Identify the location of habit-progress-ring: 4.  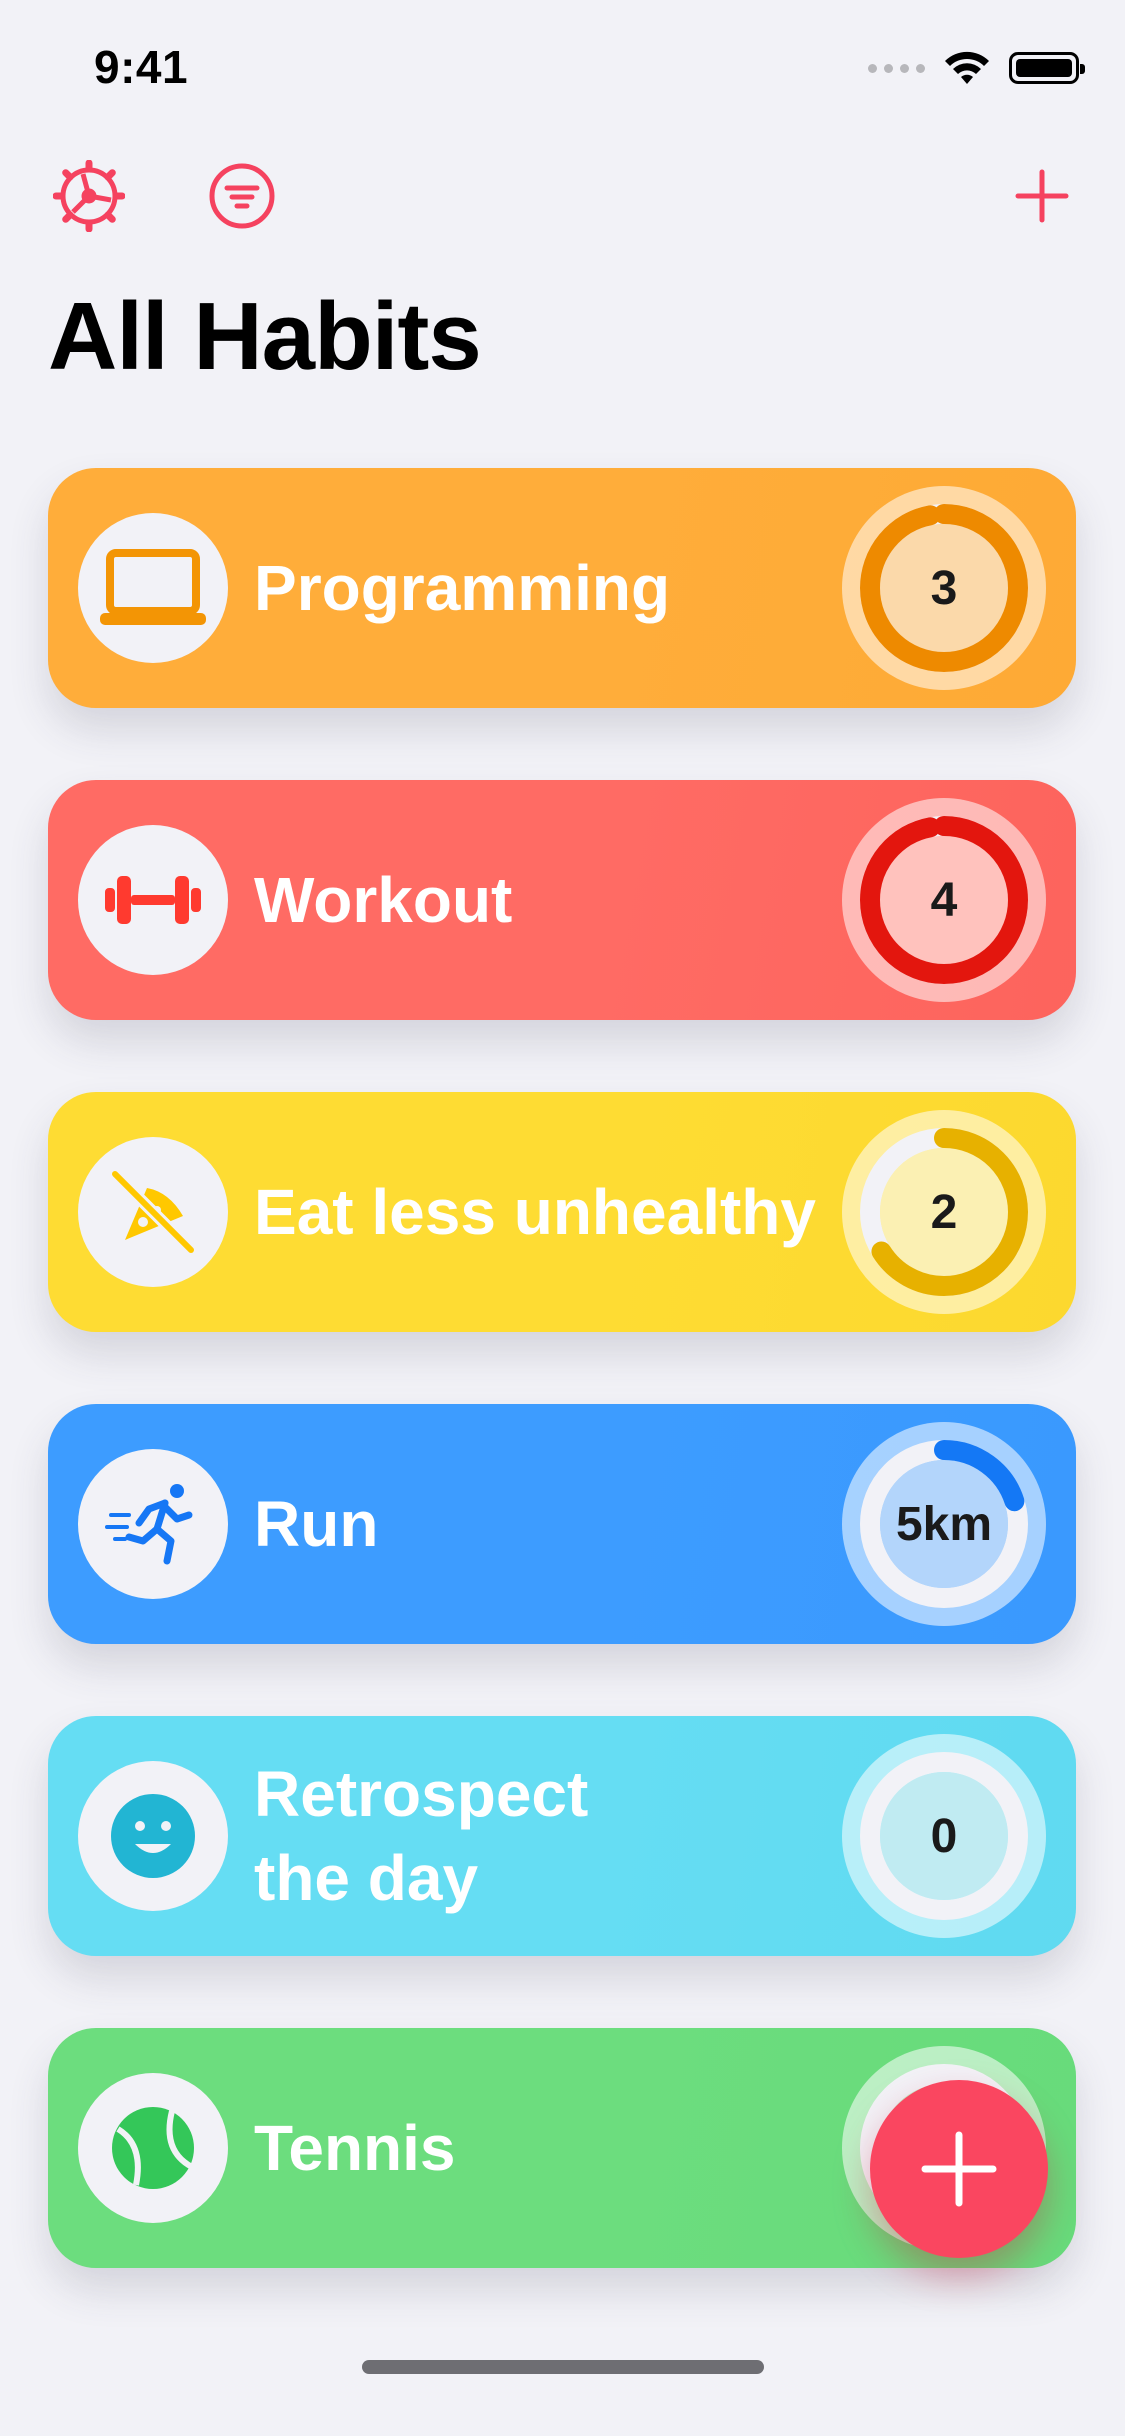
(944, 900).